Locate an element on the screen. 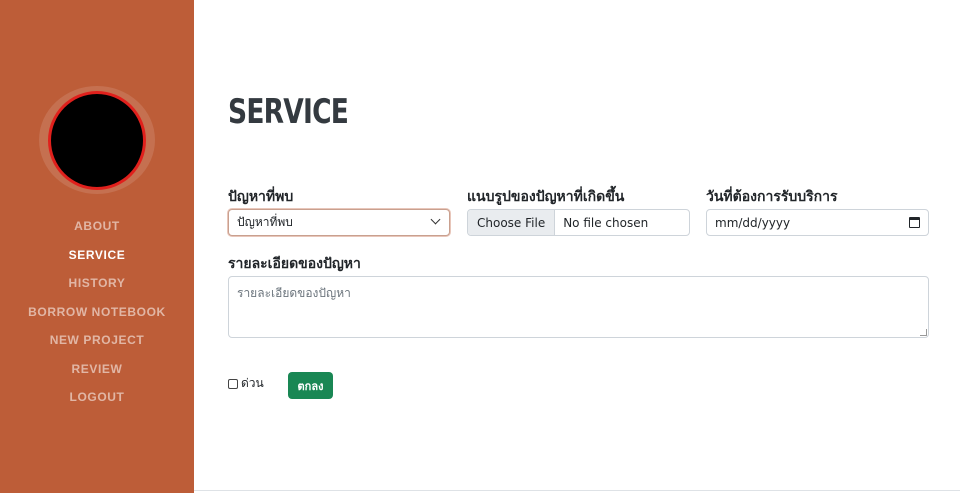 The width and height of the screenshot is (960, 493). file-status: No file chosen is located at coordinates (606, 222).